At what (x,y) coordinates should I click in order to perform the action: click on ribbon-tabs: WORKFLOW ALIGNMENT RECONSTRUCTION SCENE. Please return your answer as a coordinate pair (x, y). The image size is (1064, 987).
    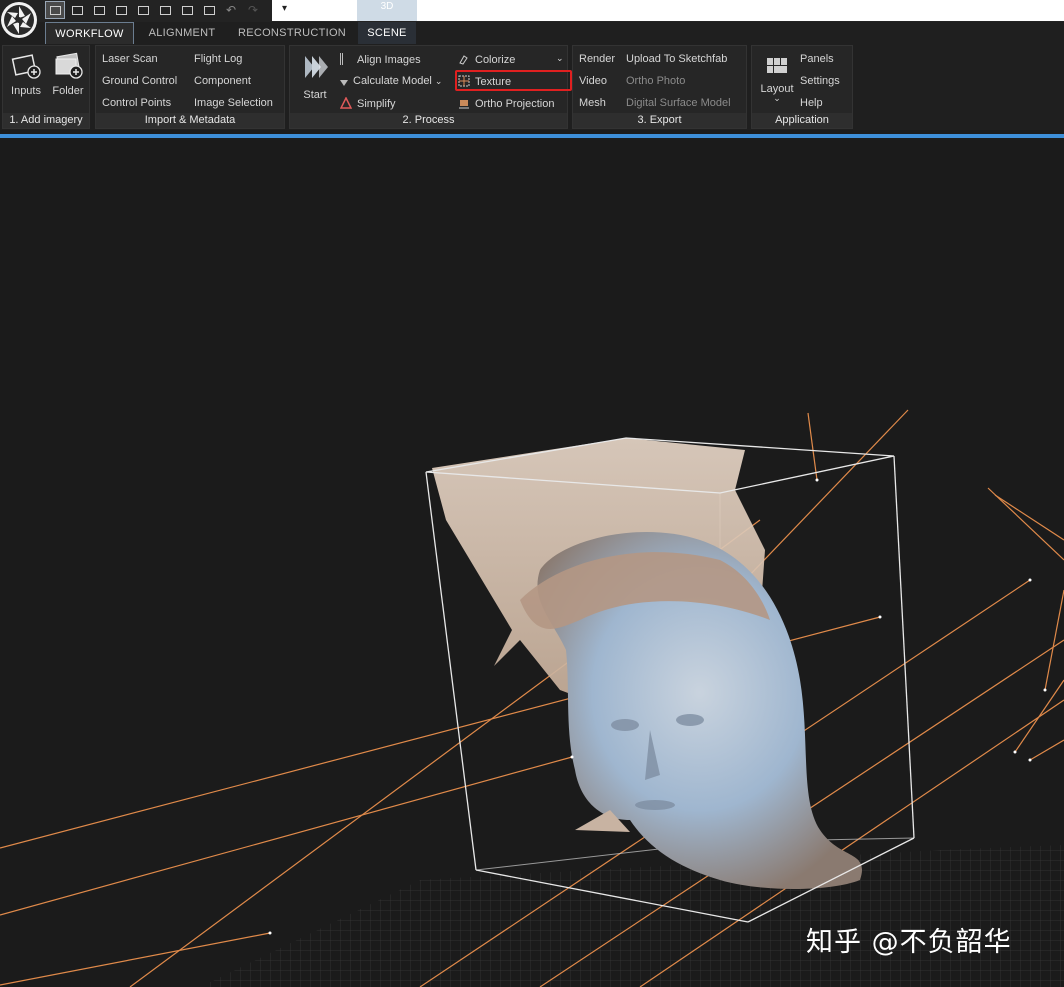
    Looking at the image, I should click on (532, 33).